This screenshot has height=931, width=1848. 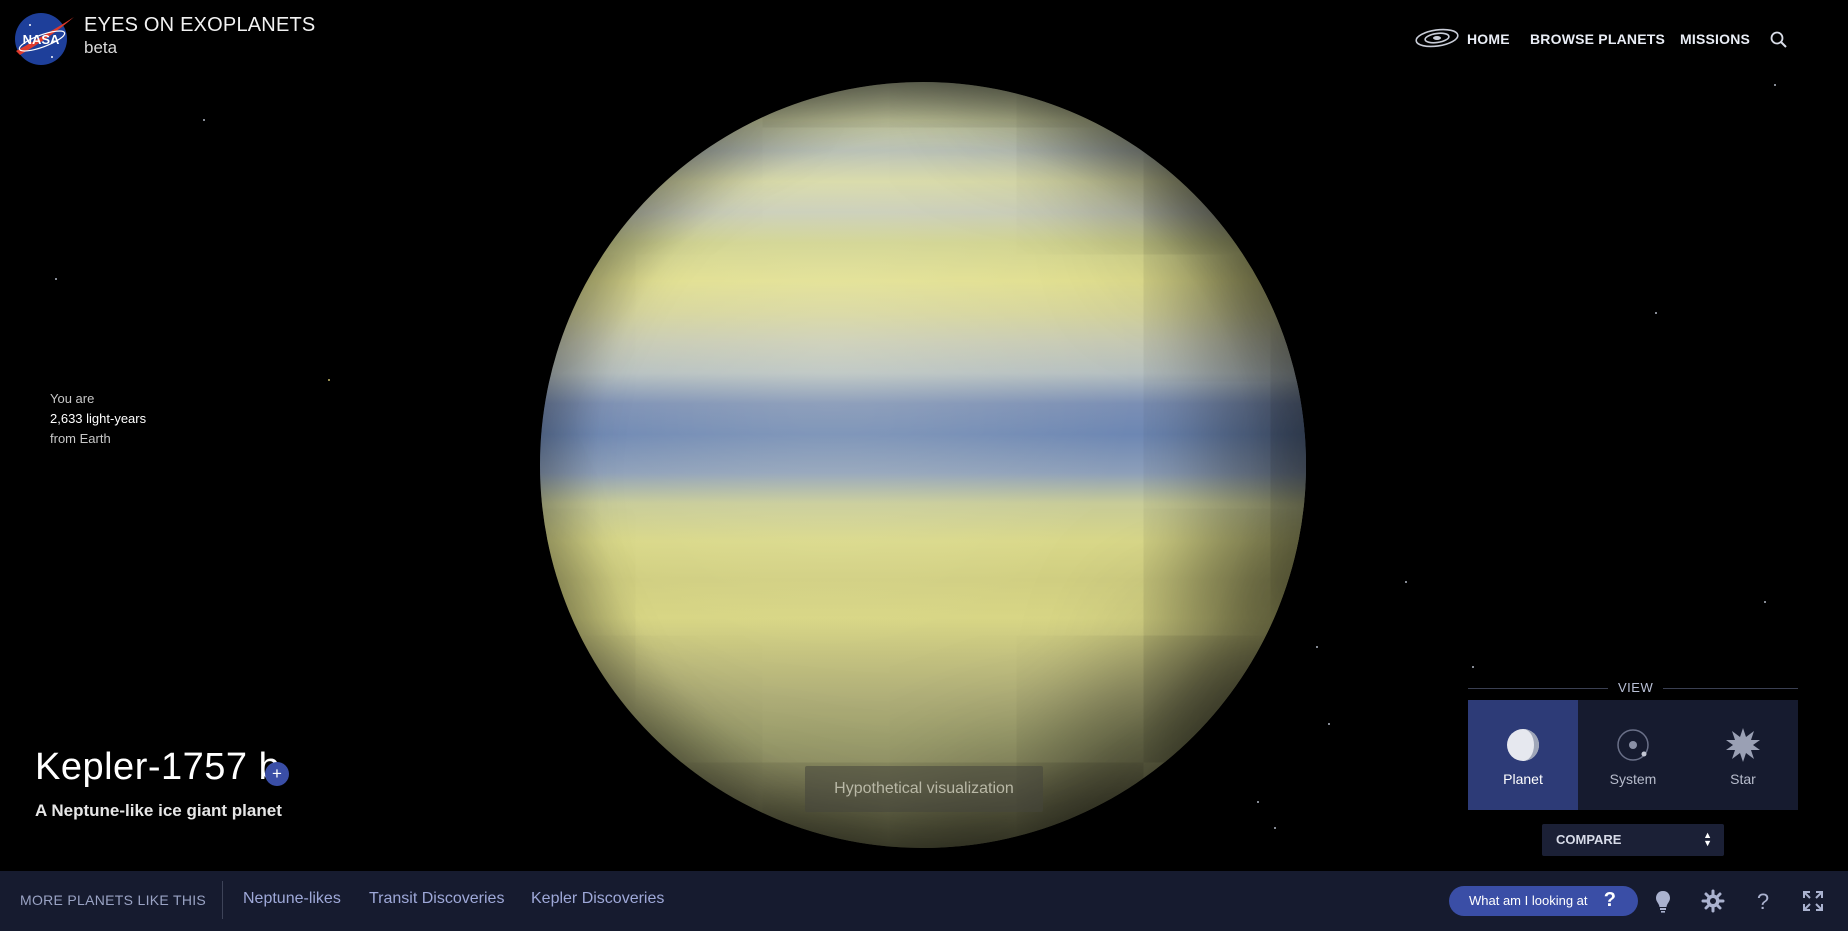 What do you see at coordinates (1715, 39) in the screenshot?
I see `nav-missions: MISSIONS` at bounding box center [1715, 39].